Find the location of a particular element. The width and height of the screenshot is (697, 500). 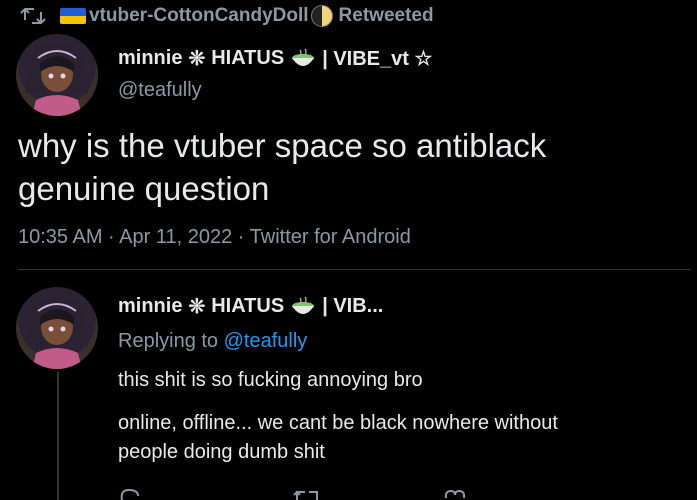

retweet-header: vtuber-CottonCandyDoll Retweeted is located at coordinates (227, 16).